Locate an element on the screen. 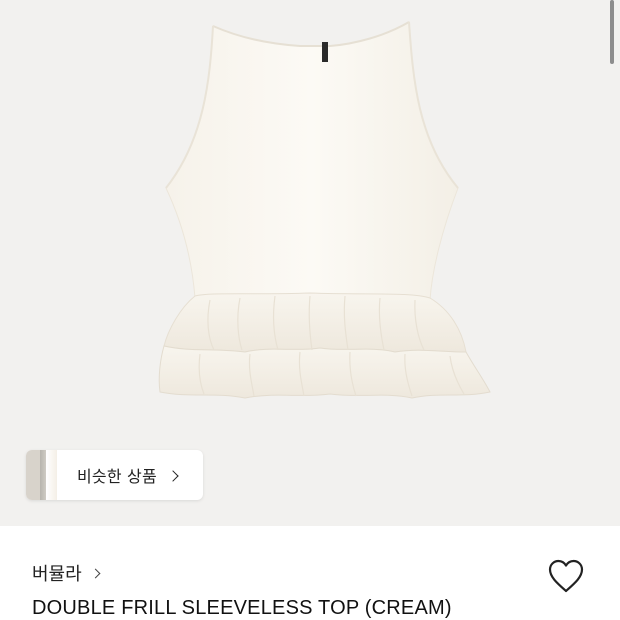 The width and height of the screenshot is (620, 620). similar-products-label: 비슷한 상품 is located at coordinates (117, 476).